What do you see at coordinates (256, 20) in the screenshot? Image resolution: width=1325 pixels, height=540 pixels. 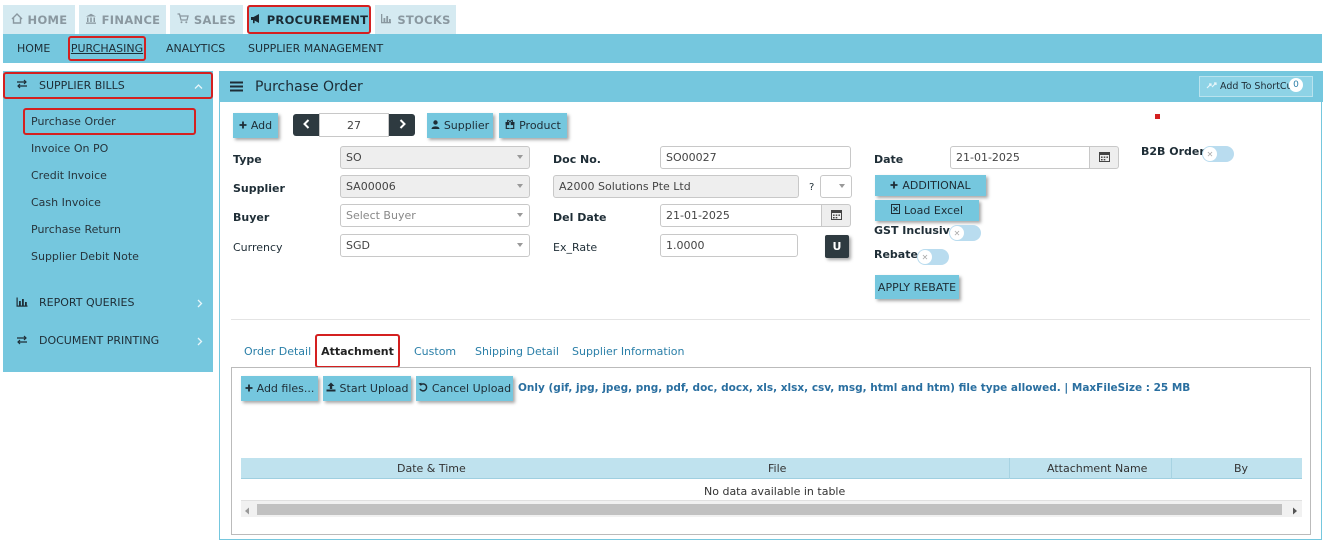 I see `megaphone-icon` at bounding box center [256, 20].